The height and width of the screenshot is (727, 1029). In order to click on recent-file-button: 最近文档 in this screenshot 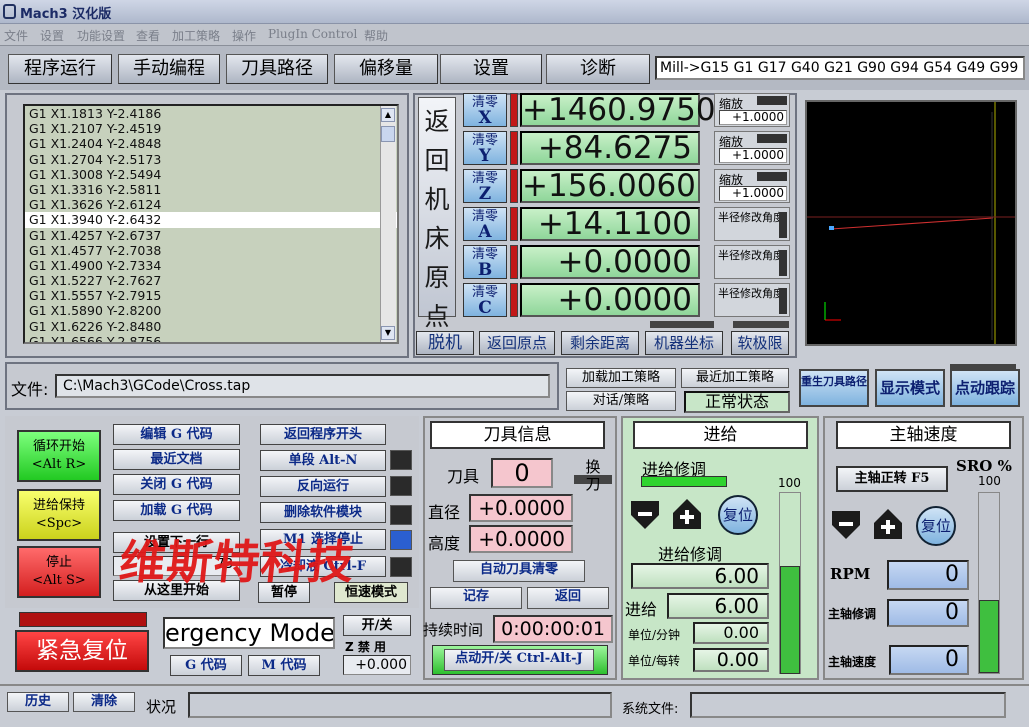, I will do `click(176, 459)`.